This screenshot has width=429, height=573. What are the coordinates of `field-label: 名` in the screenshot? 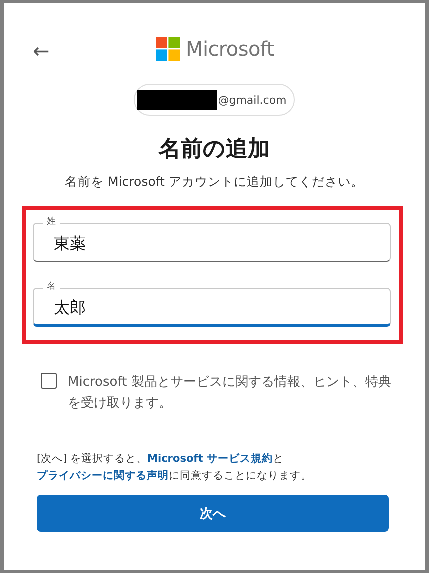 It's located at (51, 287).